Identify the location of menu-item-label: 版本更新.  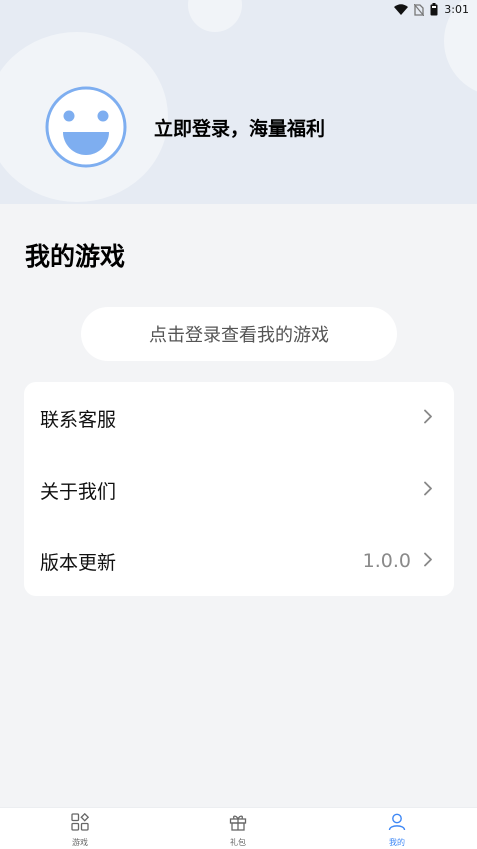
(78, 562).